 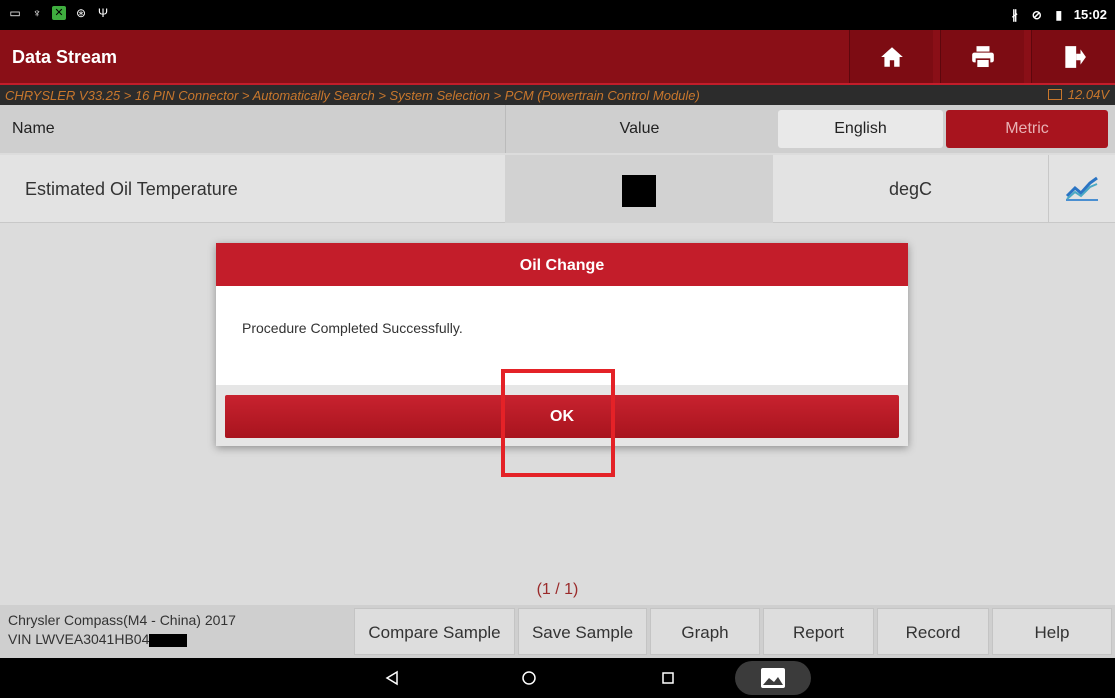 I want to click on help-button: Help, so click(x=1052, y=631).